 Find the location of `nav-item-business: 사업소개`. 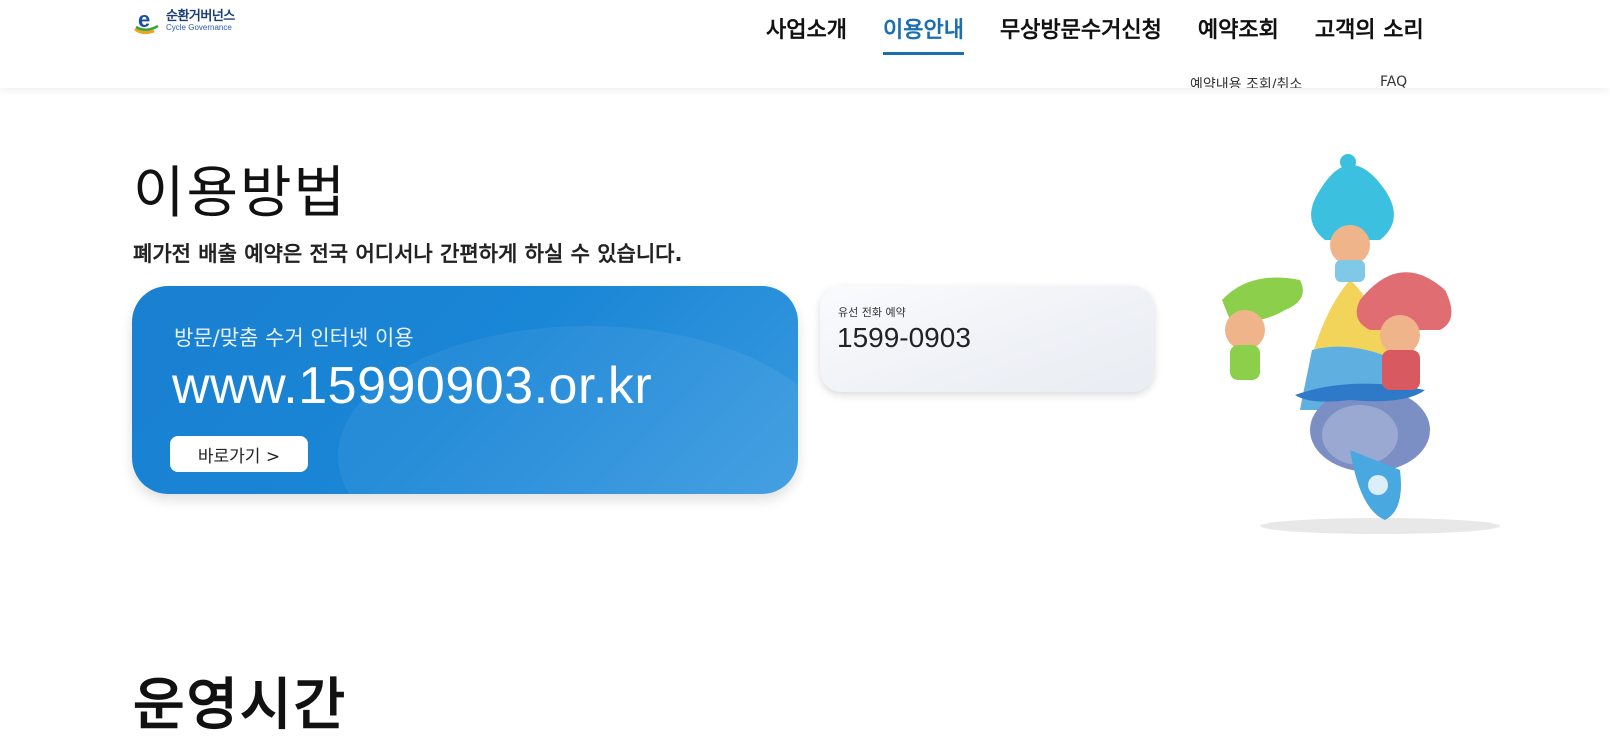

nav-item-business: 사업소개 is located at coordinates (806, 32).